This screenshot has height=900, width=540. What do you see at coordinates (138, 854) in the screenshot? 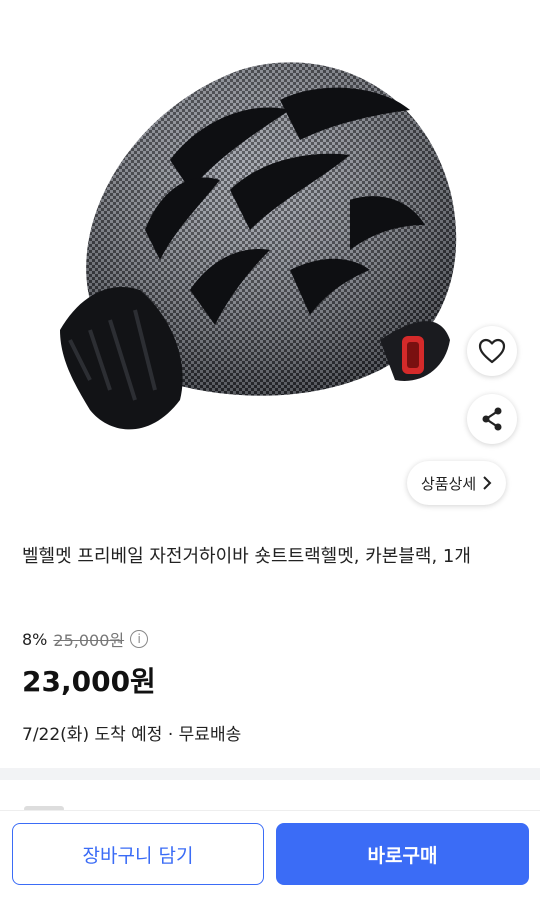
I see `add-to-cart-button: 장바구니 담기` at bounding box center [138, 854].